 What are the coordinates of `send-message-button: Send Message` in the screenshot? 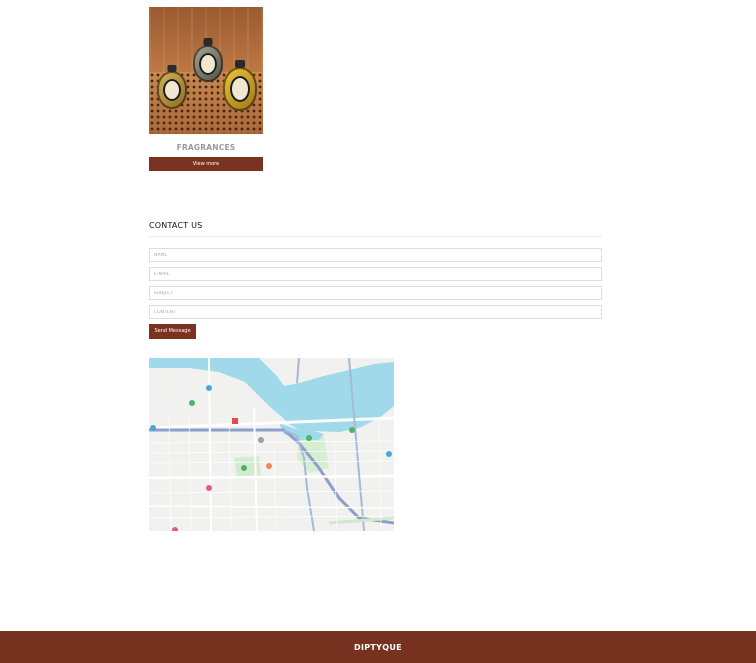 It's located at (172, 331).